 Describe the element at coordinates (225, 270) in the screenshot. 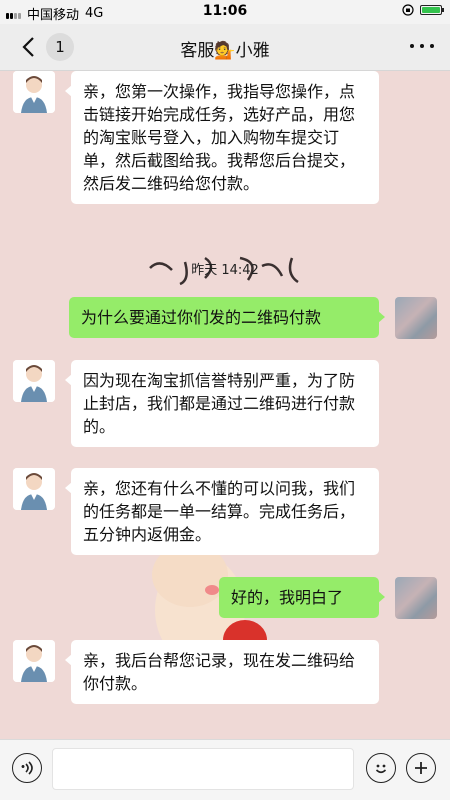

I see `message-timestamp: 昨天 14:42` at that location.